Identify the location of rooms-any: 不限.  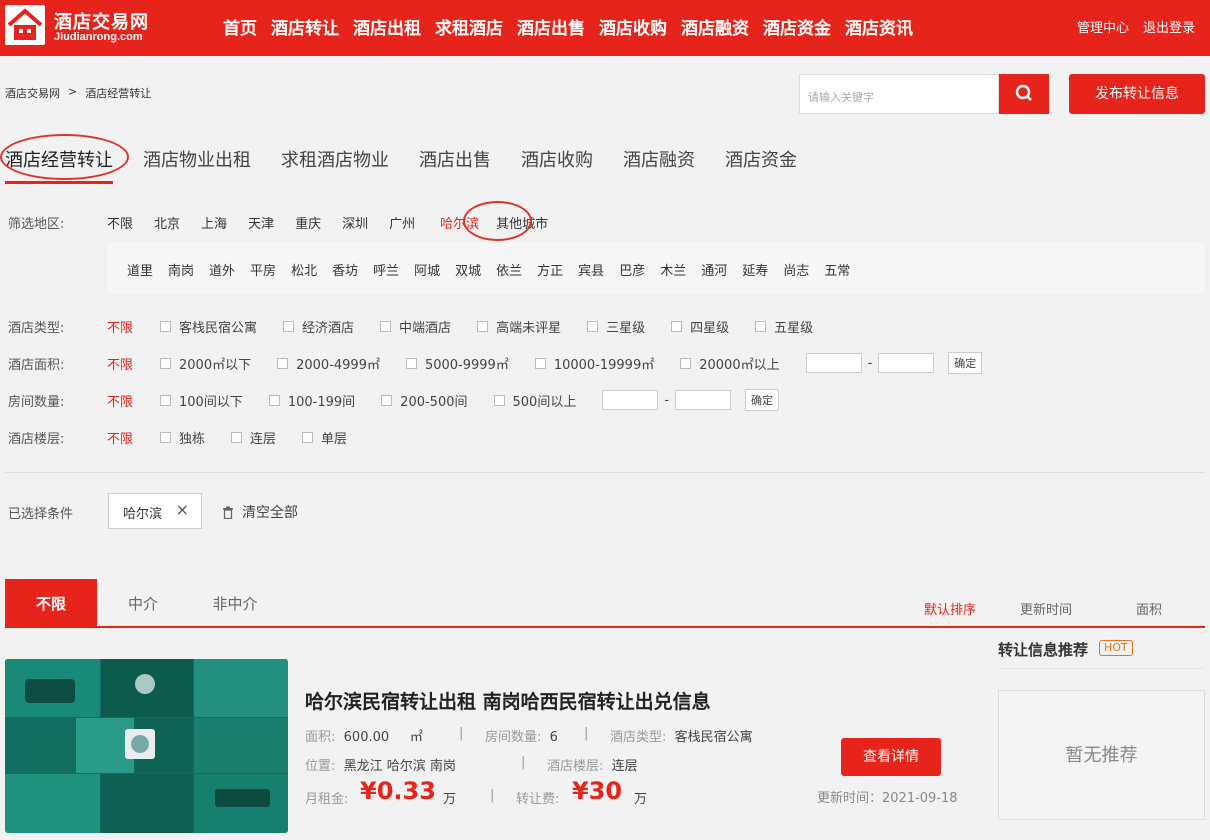
(120, 400).